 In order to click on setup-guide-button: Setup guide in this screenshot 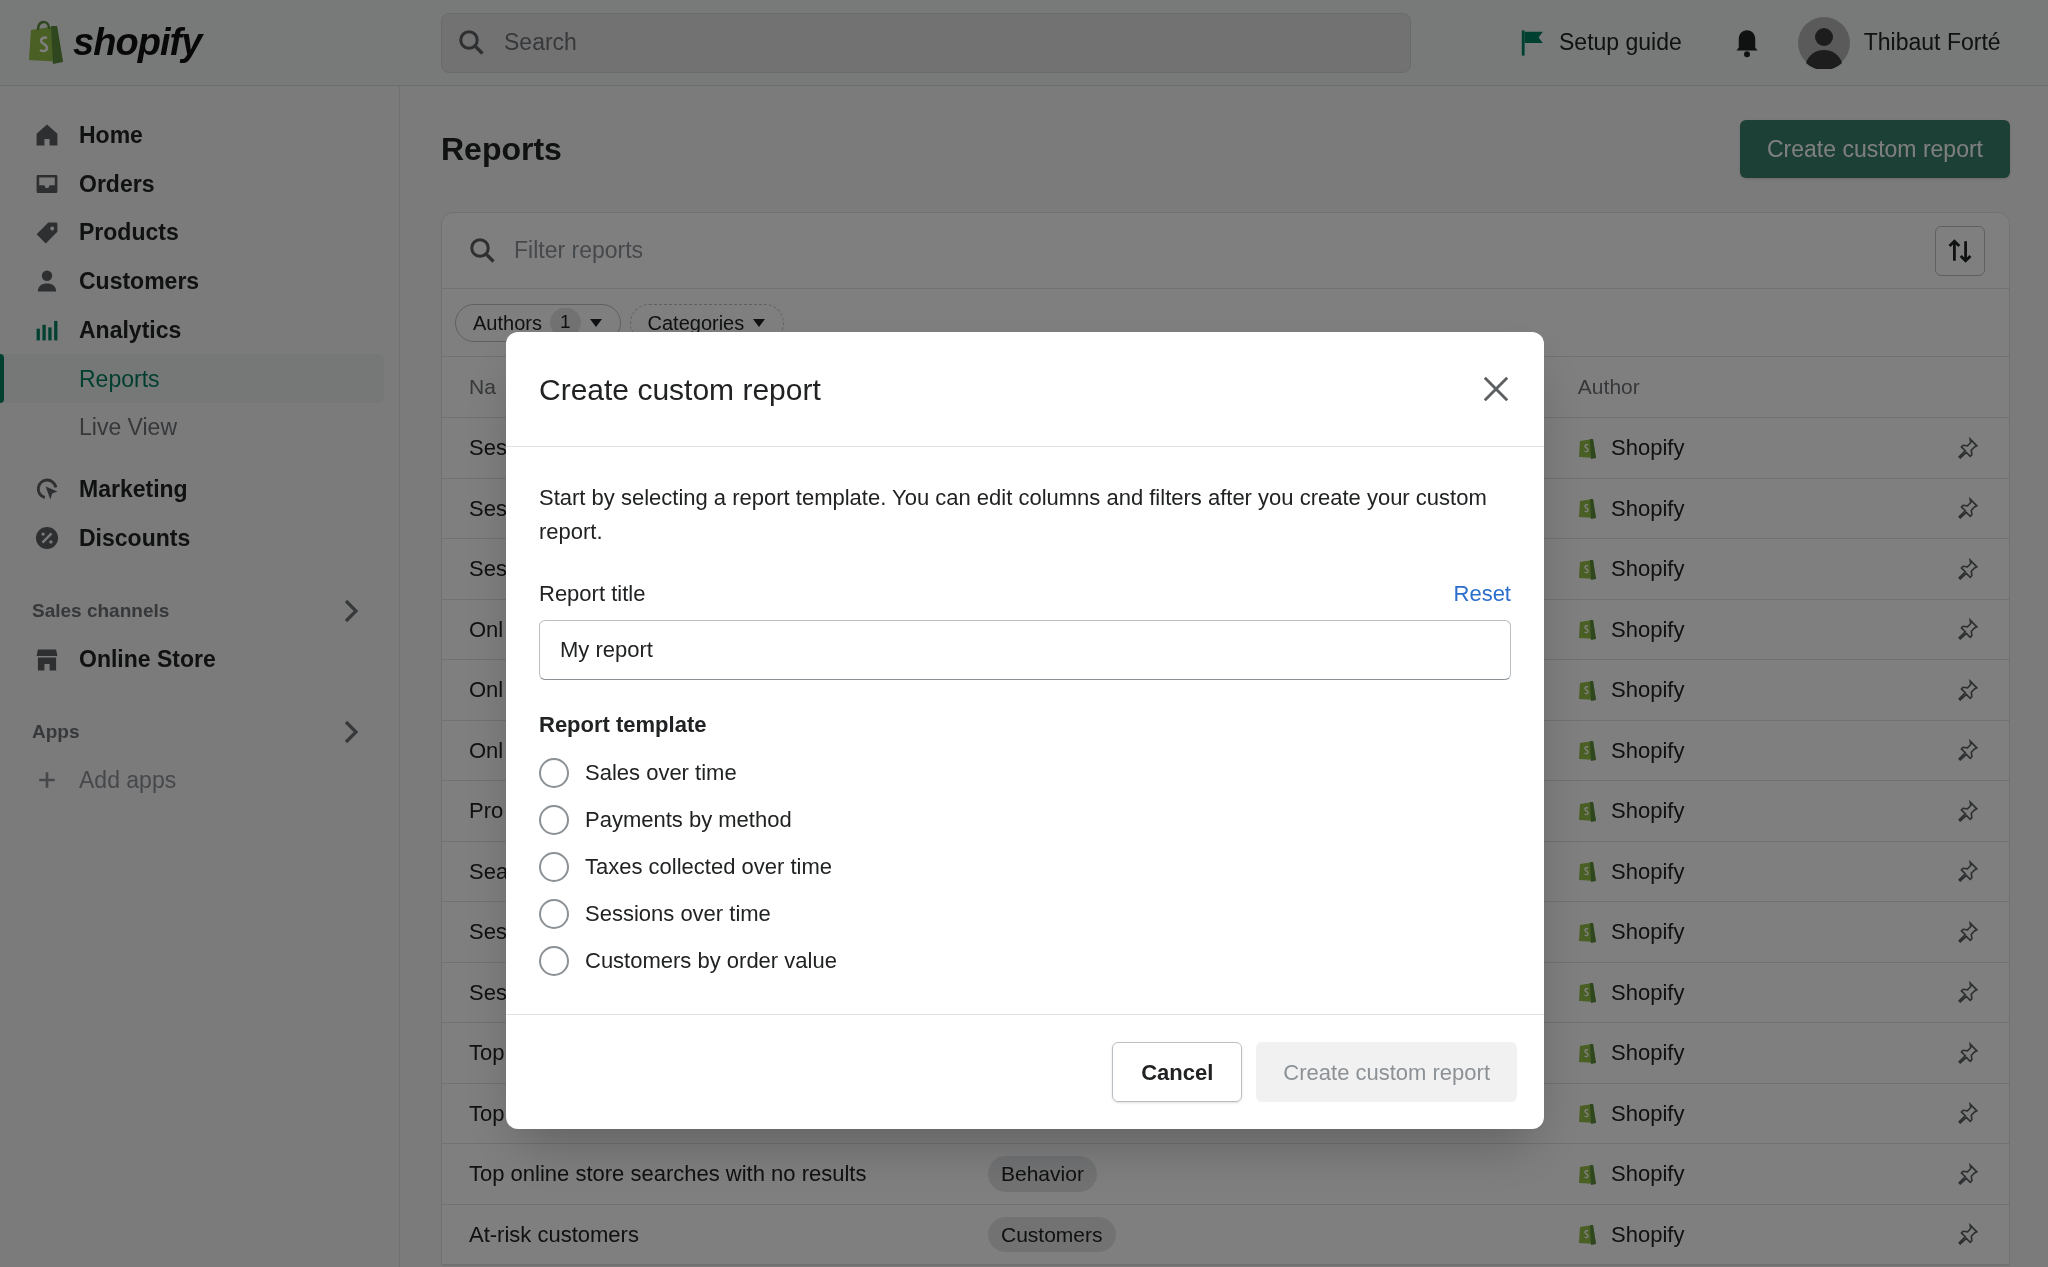, I will do `click(1600, 42)`.